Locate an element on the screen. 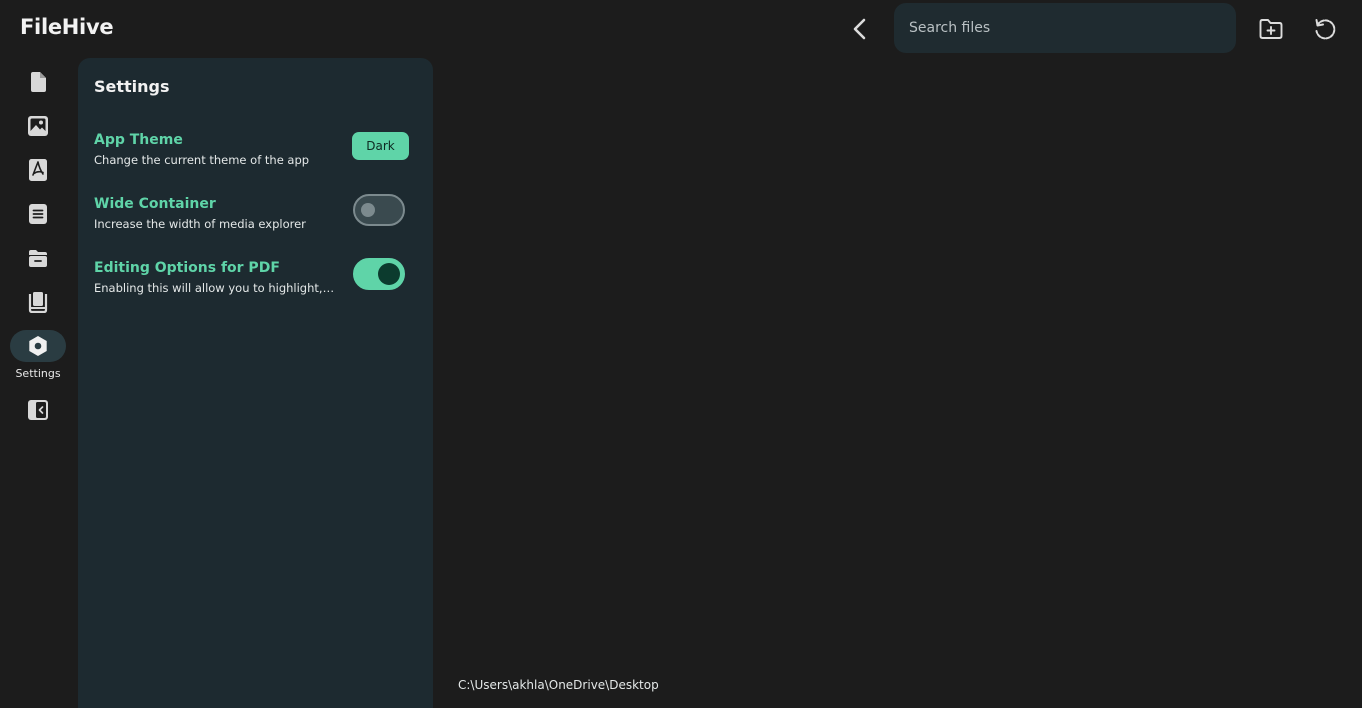  app-title: FileHive is located at coordinates (67, 27).